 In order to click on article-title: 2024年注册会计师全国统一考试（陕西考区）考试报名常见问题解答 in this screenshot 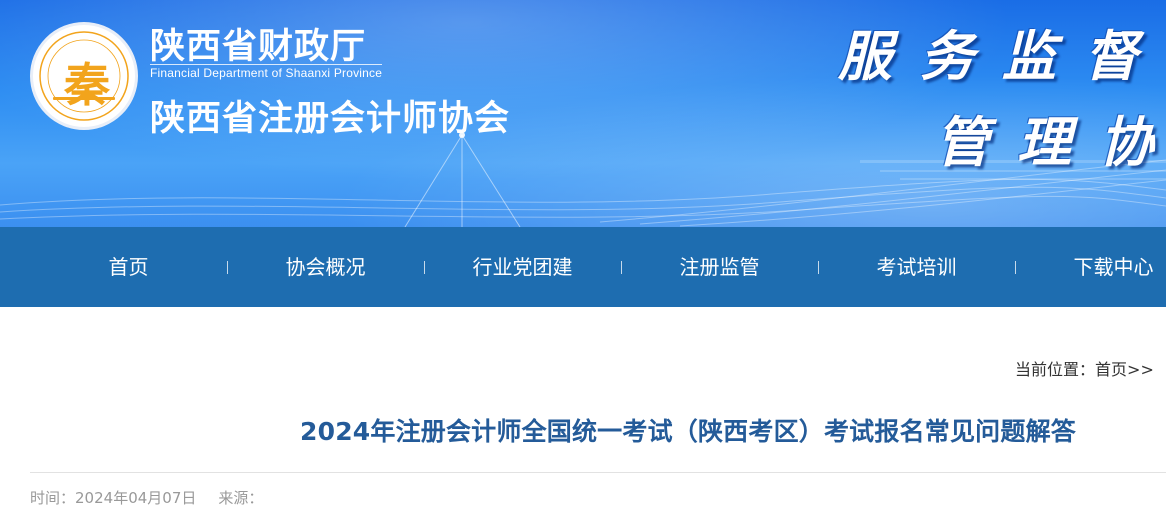, I will do `click(688, 431)`.